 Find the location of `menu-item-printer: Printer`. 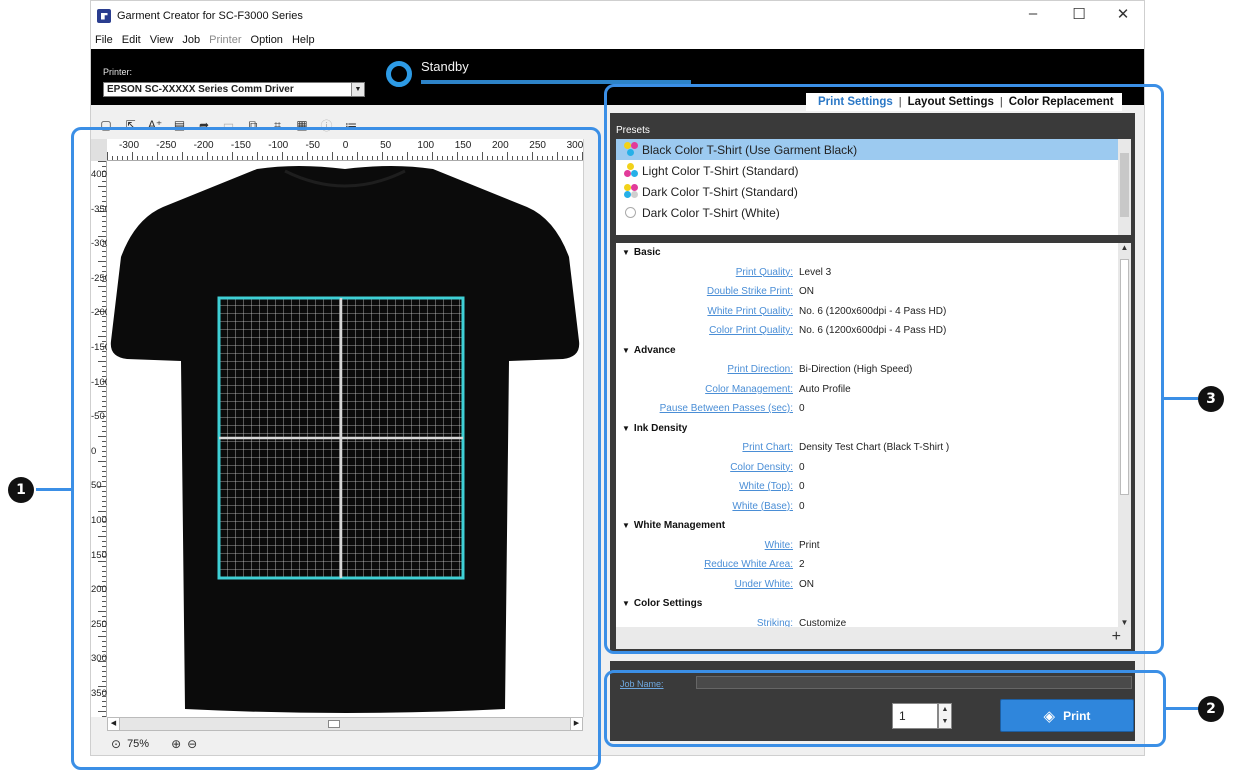

menu-item-printer: Printer is located at coordinates (225, 40).